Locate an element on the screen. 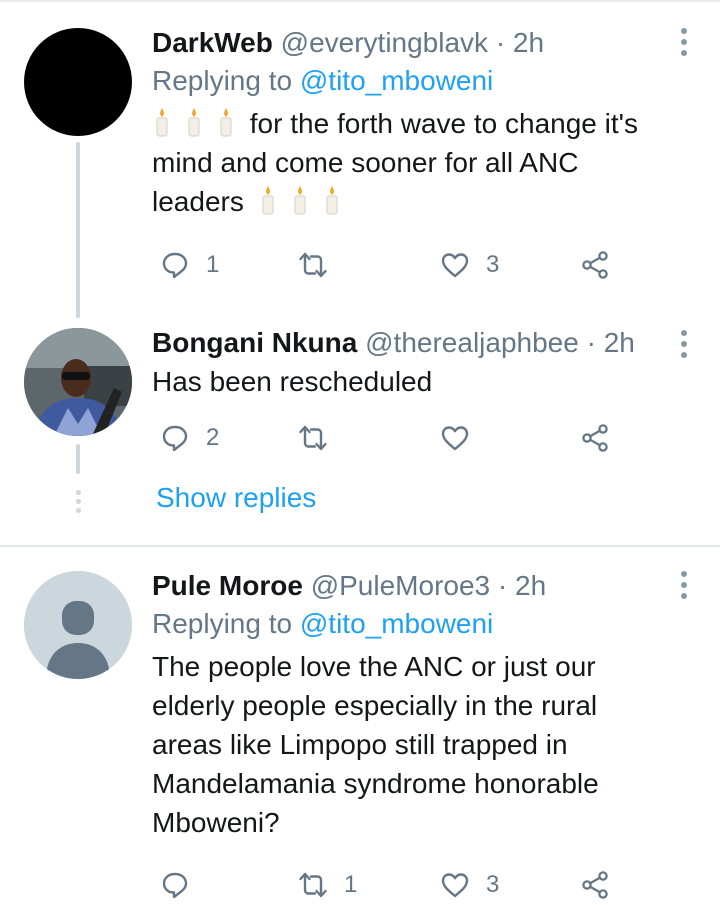 The height and width of the screenshot is (905, 720). show-replies-link: Show replies is located at coordinates (236, 498).